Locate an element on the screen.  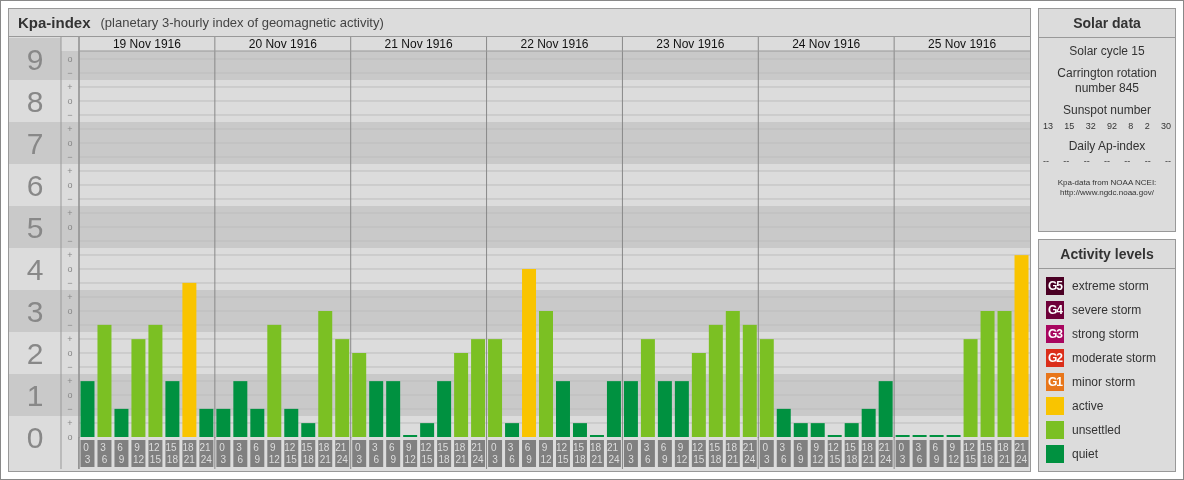
y-axis-label: 1 is located at coordinates (35, 395).